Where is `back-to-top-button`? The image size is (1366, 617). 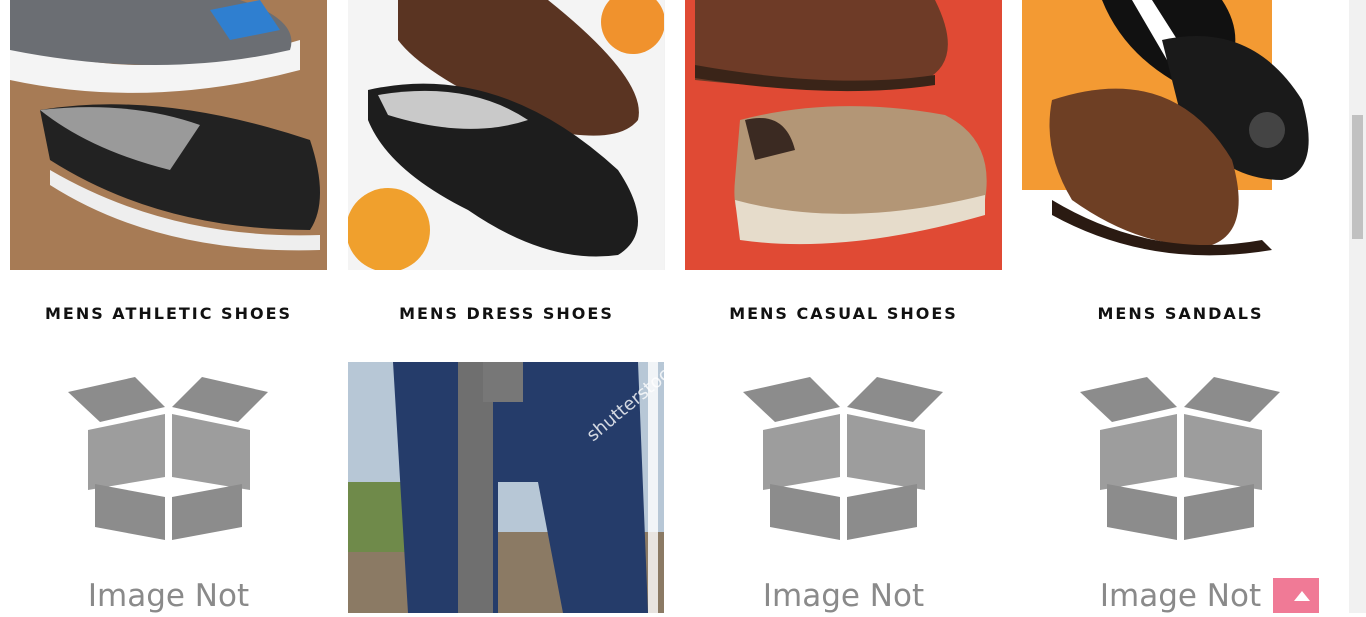 back-to-top-button is located at coordinates (1296, 595).